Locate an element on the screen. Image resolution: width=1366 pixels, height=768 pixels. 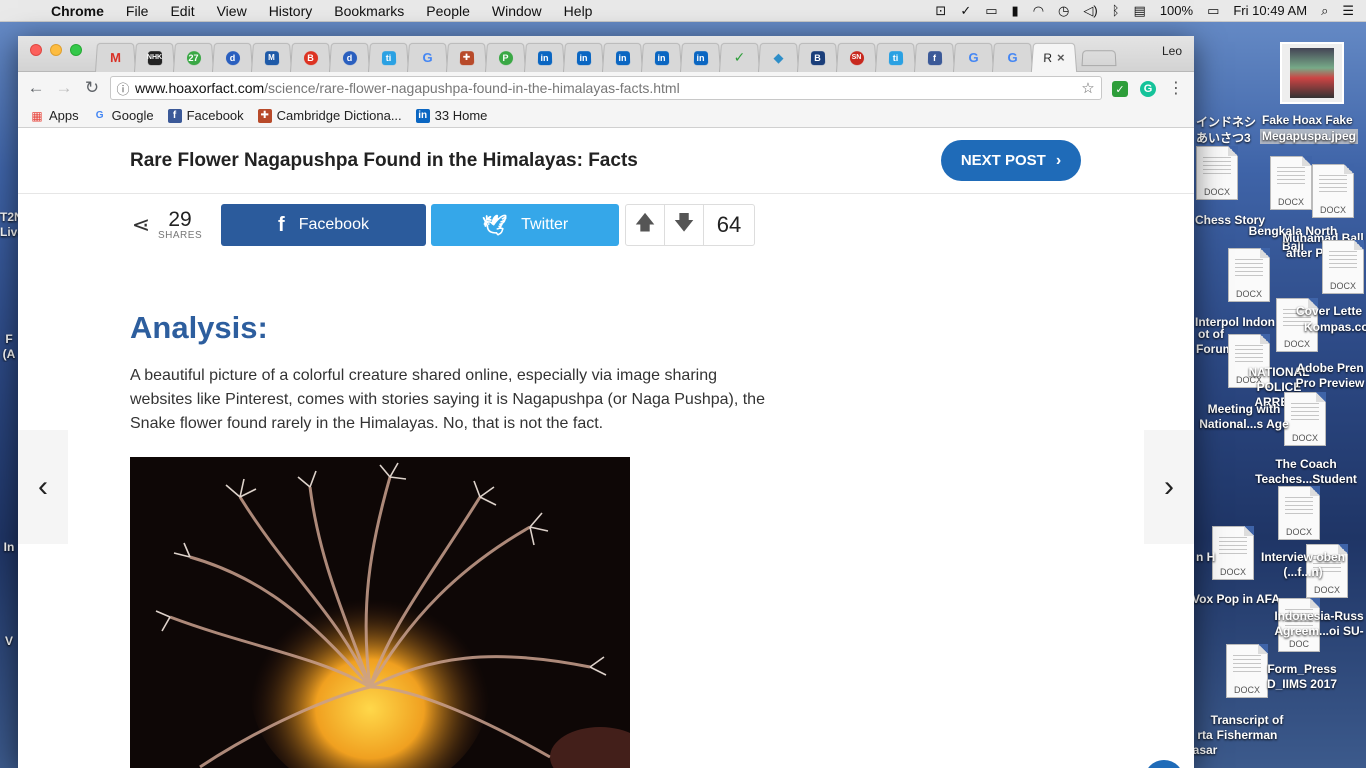
battery-icon: ▭ is located at coordinates (1213, 11).